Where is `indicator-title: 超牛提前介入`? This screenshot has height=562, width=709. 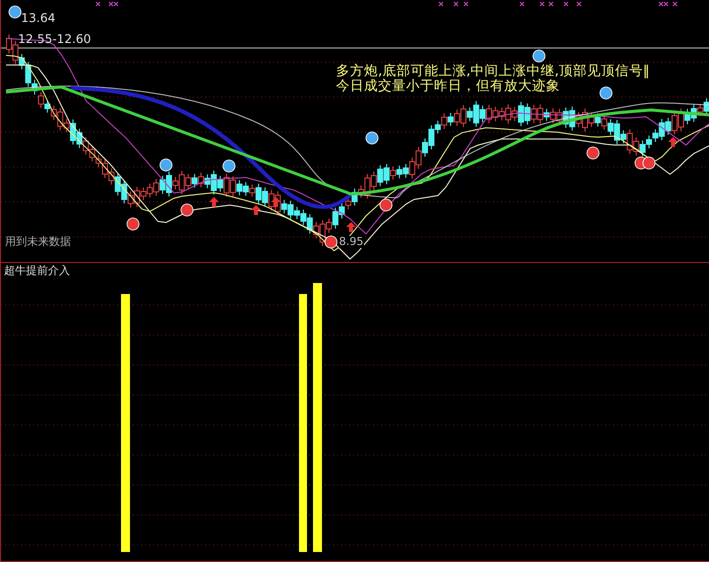
indicator-title: 超牛提前介入 is located at coordinates (37, 271).